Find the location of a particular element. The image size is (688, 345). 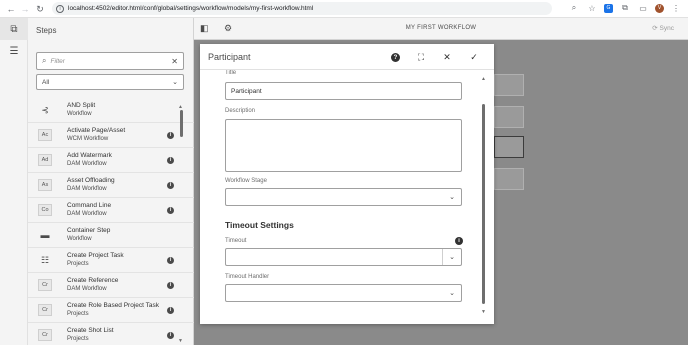

step-text: AND Split Workflow is located at coordinates (81, 110).